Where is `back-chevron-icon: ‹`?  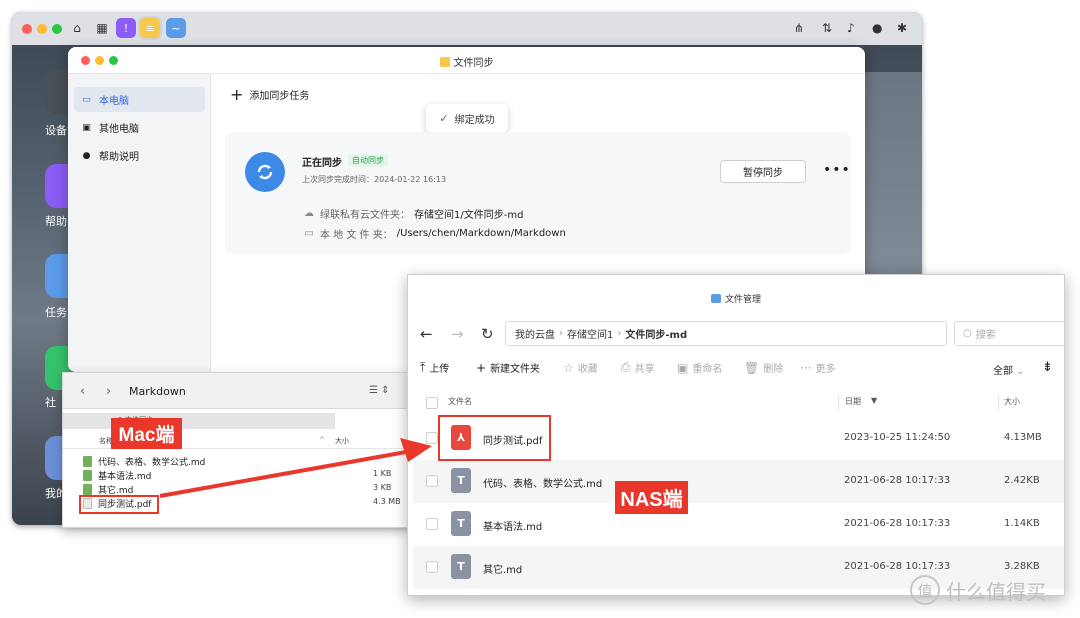
back-chevron-icon: ‹ is located at coordinates (82, 391).